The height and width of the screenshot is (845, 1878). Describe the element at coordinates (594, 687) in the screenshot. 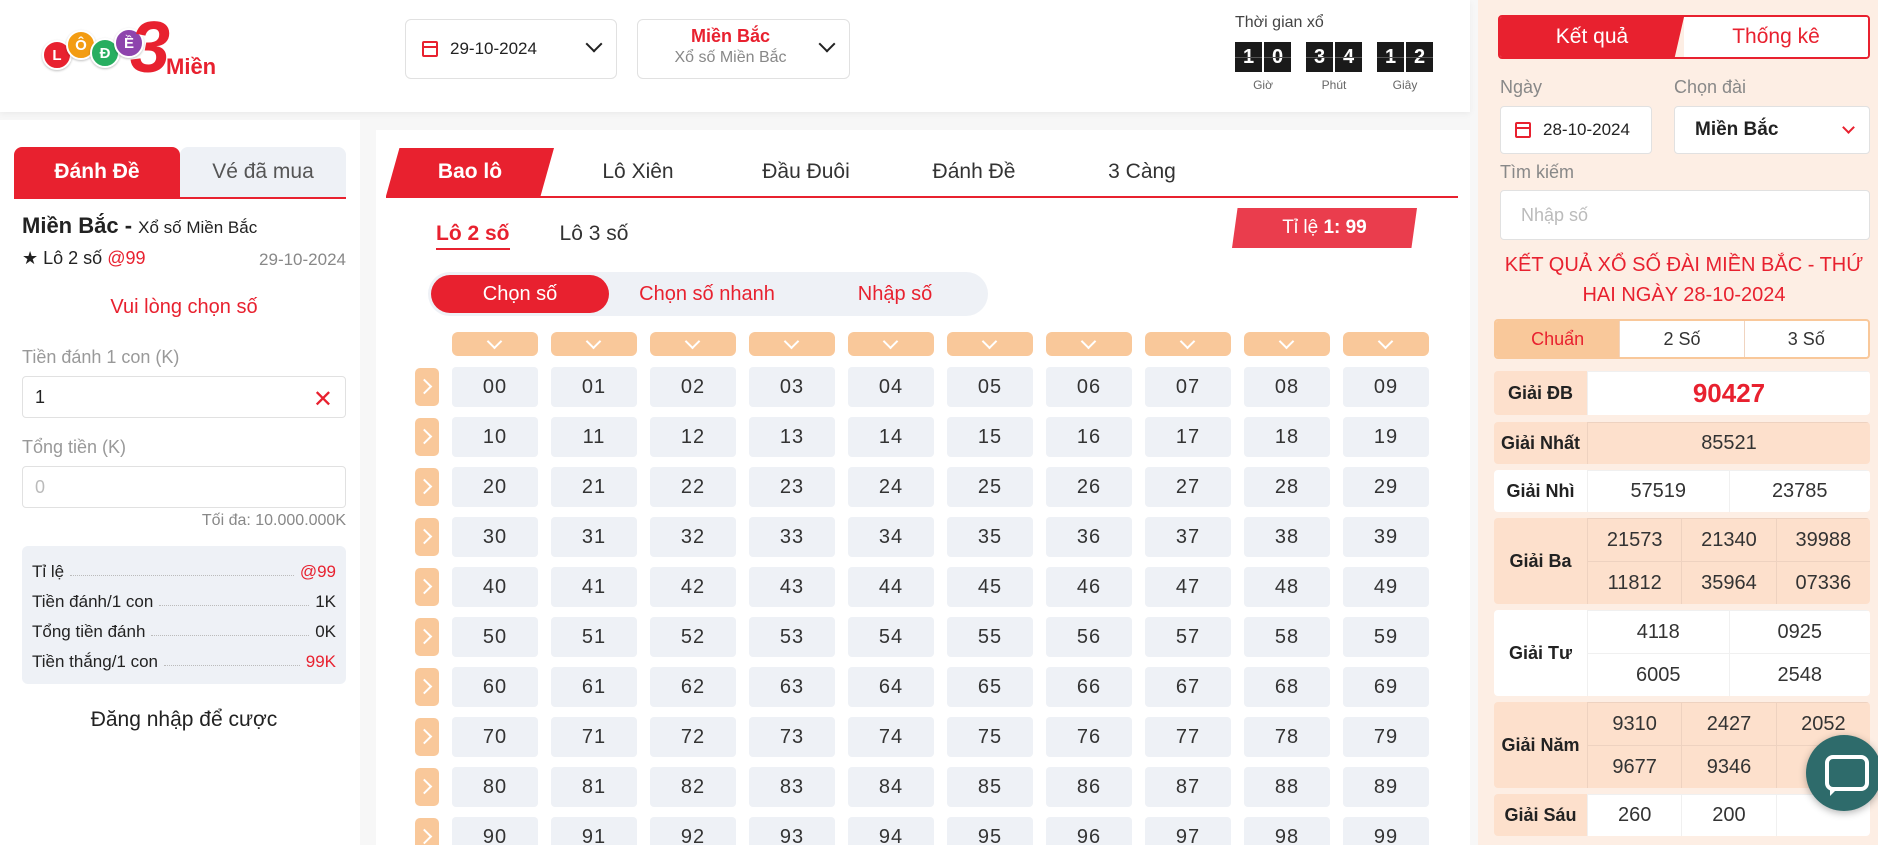

I see `number-cell: 61` at that location.